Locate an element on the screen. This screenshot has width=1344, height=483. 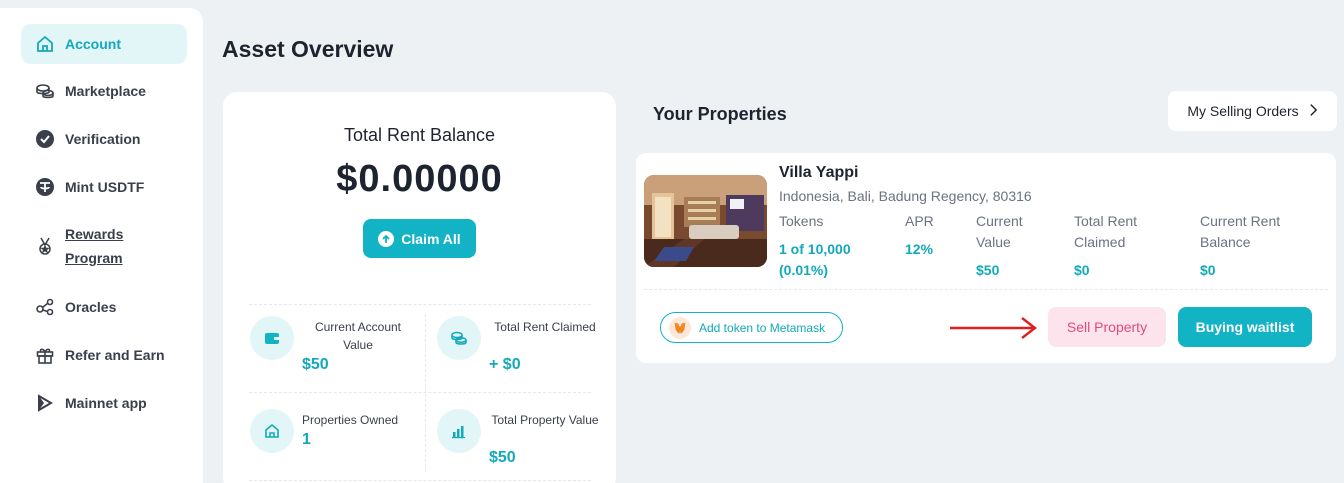
stat-properties-owned: Properties Owned 1 is located at coordinates (335, 446).